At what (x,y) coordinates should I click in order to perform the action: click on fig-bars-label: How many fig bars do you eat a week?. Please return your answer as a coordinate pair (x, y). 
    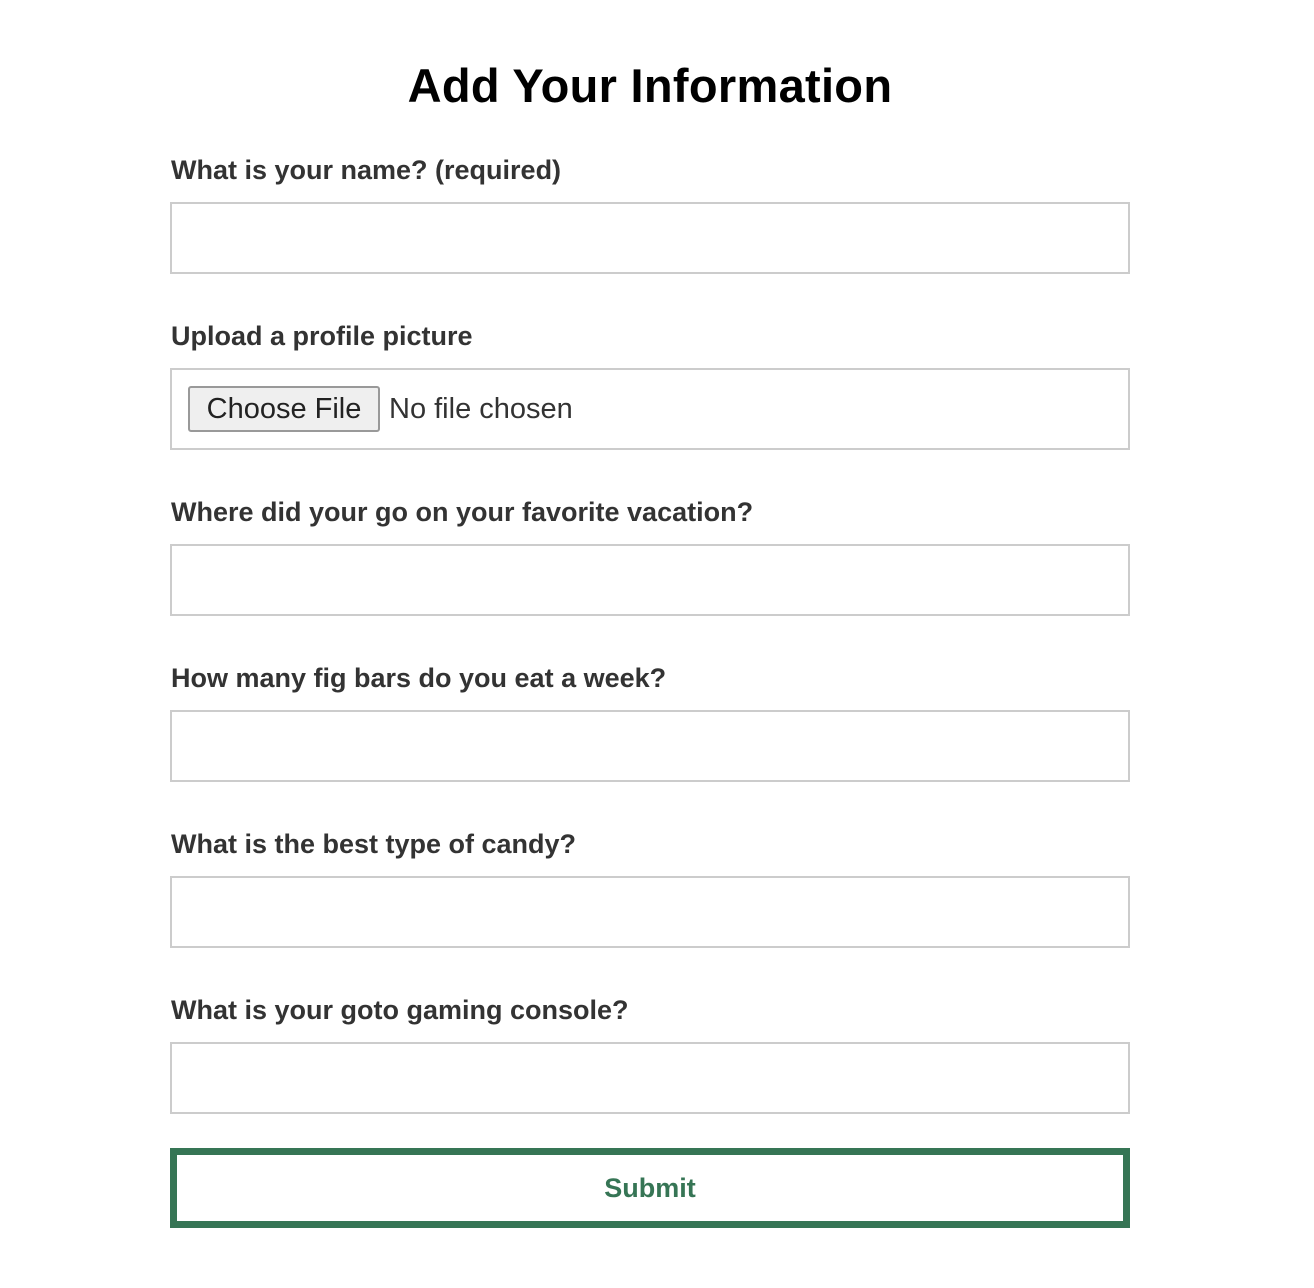
    Looking at the image, I should click on (419, 678).